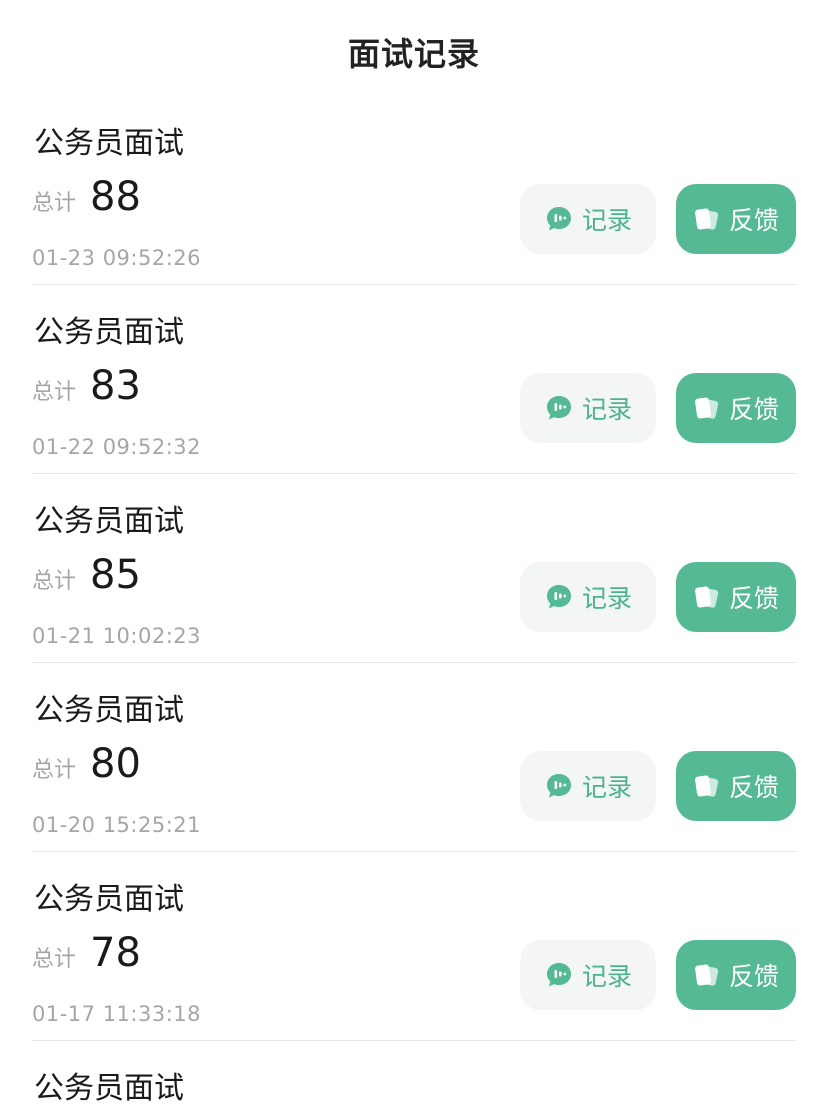  I want to click on score-value: 80, so click(115, 764).